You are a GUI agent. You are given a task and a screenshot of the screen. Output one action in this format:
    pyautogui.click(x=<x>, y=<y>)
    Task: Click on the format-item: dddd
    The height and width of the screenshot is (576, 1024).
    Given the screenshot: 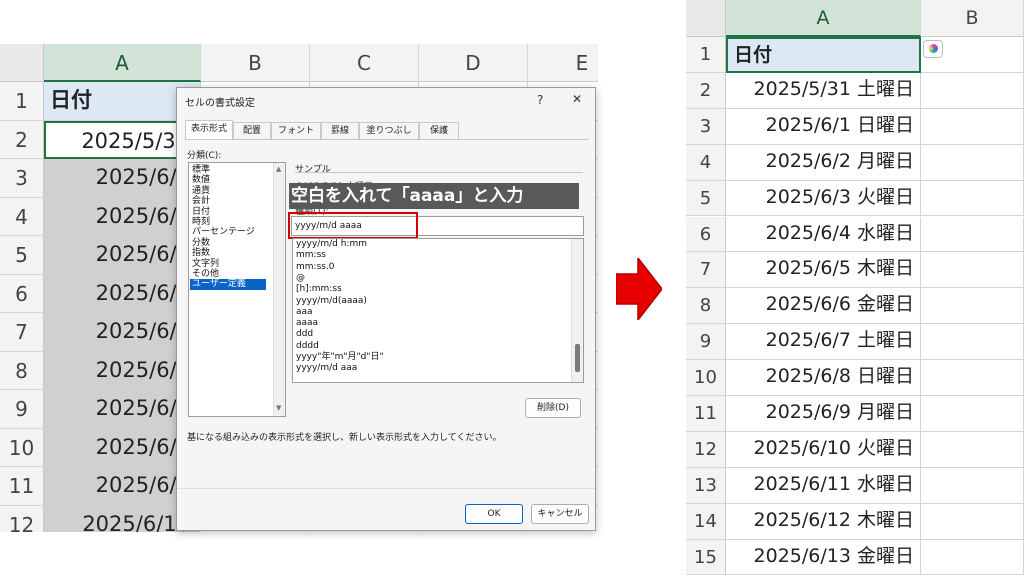 What is the action you would take?
    pyautogui.click(x=307, y=346)
    